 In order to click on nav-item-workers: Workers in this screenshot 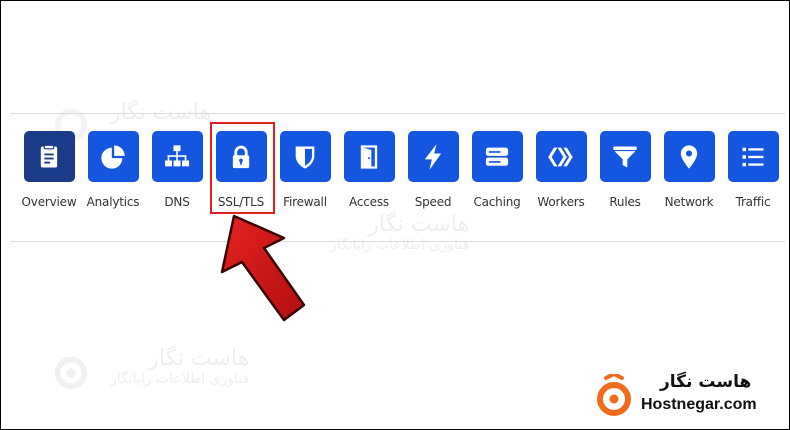, I will do `click(561, 176)`.